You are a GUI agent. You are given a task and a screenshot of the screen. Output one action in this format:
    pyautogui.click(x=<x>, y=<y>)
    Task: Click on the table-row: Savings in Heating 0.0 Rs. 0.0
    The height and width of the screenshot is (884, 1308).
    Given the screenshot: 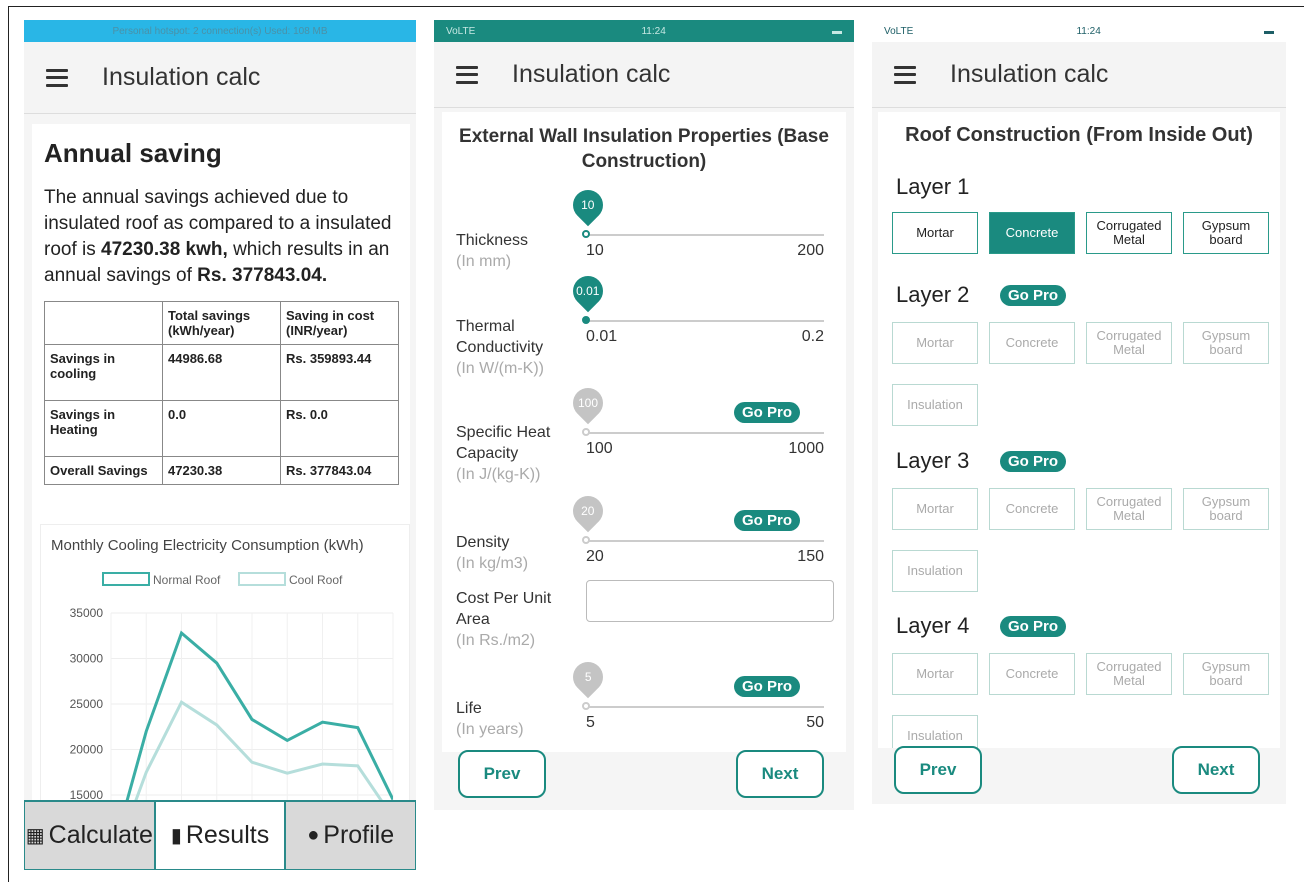 What is the action you would take?
    pyautogui.click(x=221, y=428)
    